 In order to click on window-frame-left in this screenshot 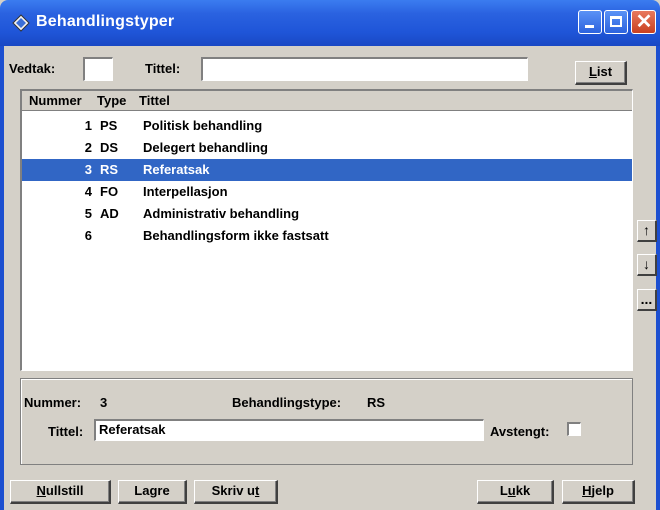, I will do `click(2, 278)`.